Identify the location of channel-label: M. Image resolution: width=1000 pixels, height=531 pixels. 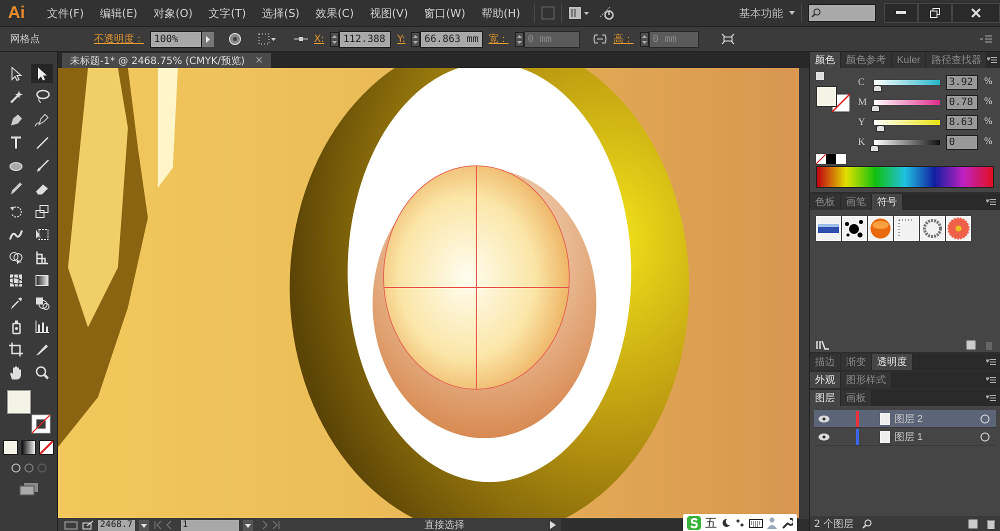
(863, 102).